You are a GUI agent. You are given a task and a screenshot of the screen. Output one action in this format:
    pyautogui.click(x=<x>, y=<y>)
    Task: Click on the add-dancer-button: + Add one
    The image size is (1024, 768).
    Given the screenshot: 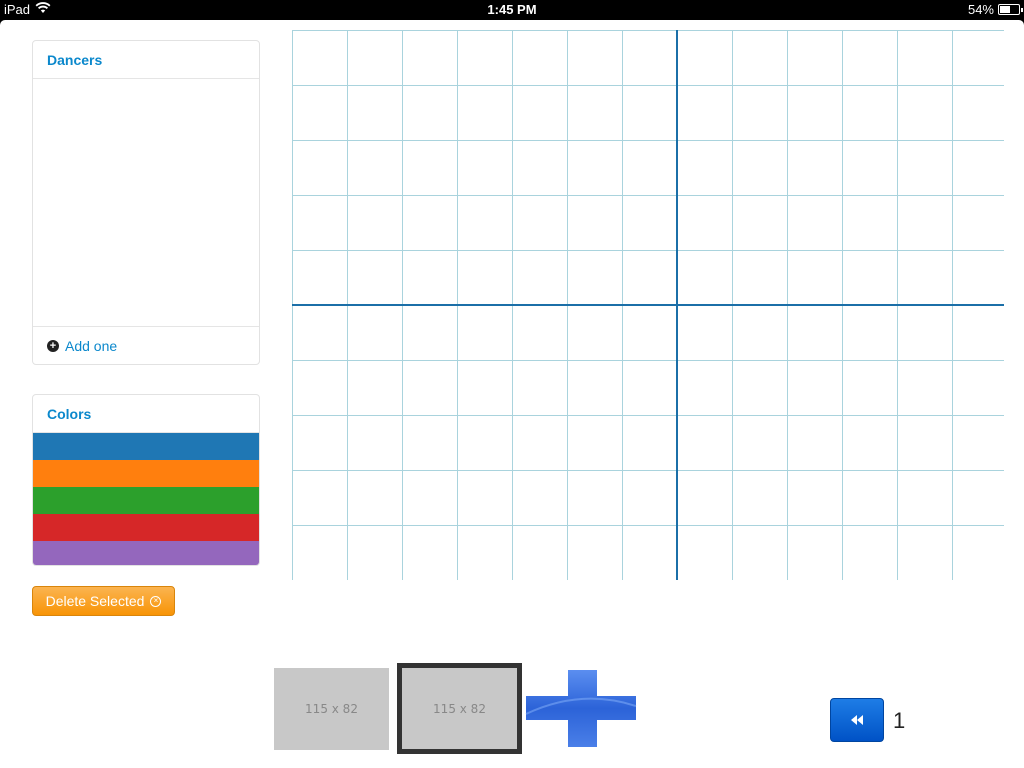 What is the action you would take?
    pyautogui.click(x=146, y=345)
    